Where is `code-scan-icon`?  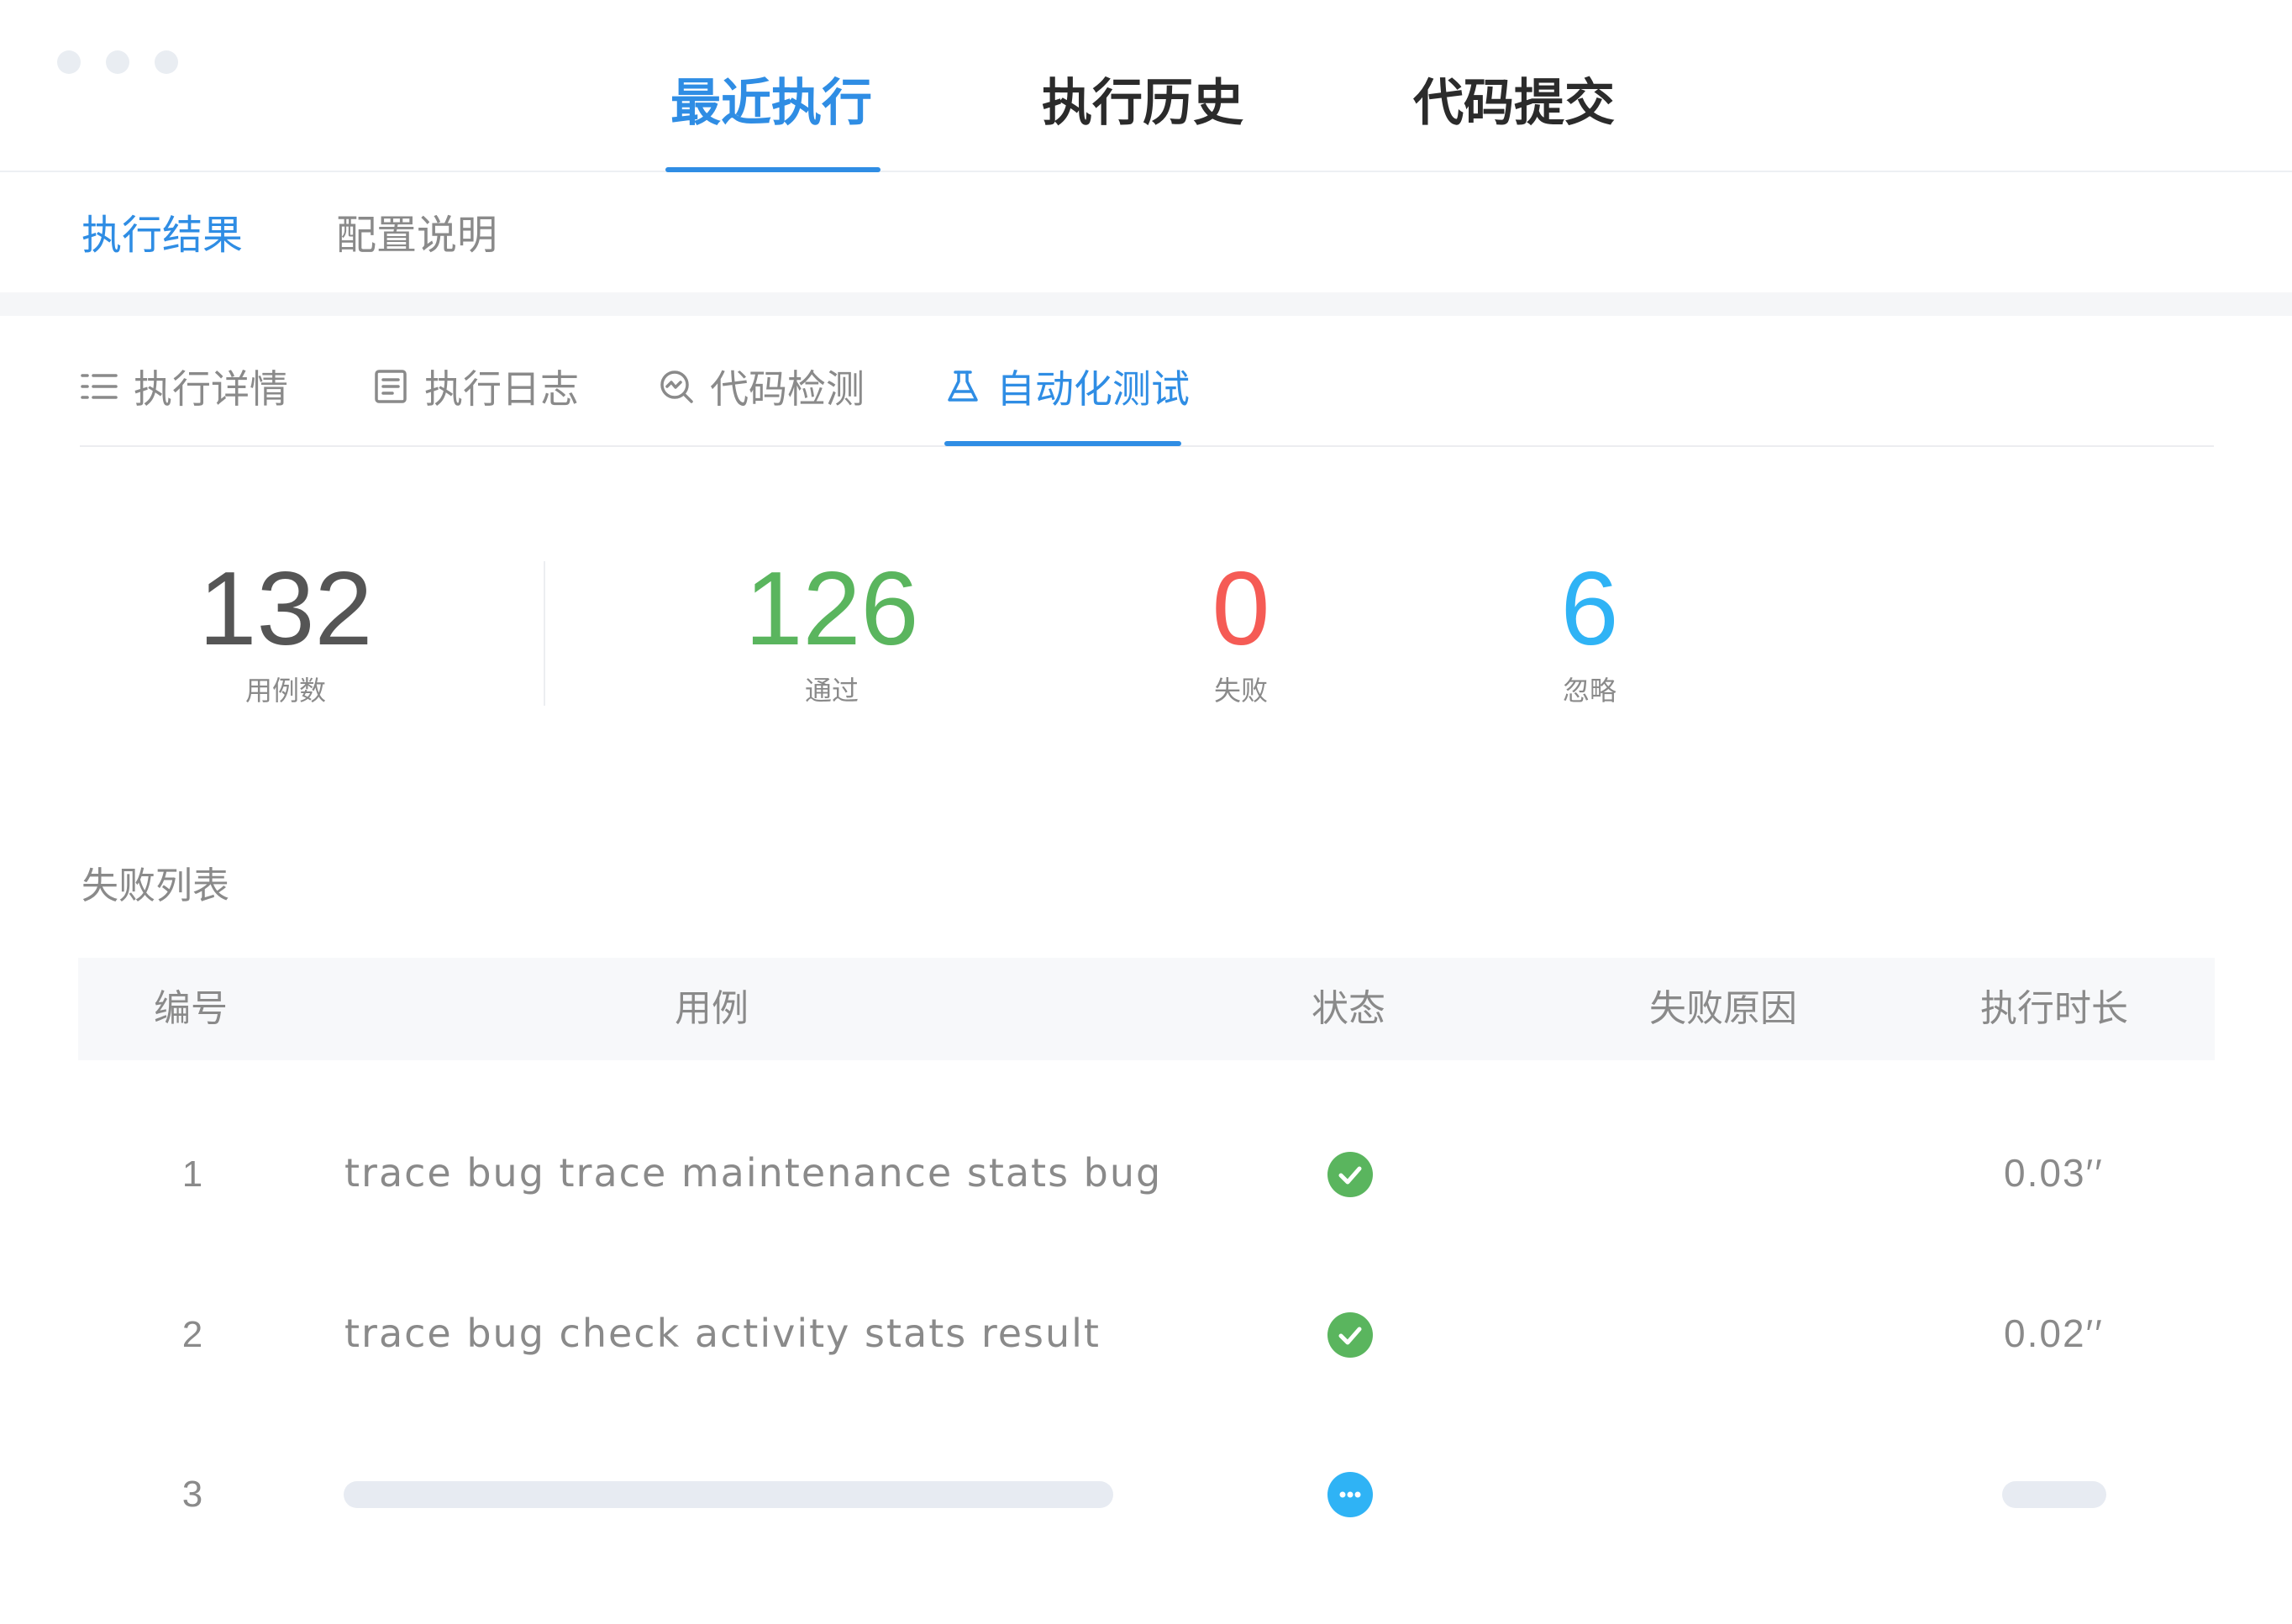
code-scan-icon is located at coordinates (676, 386).